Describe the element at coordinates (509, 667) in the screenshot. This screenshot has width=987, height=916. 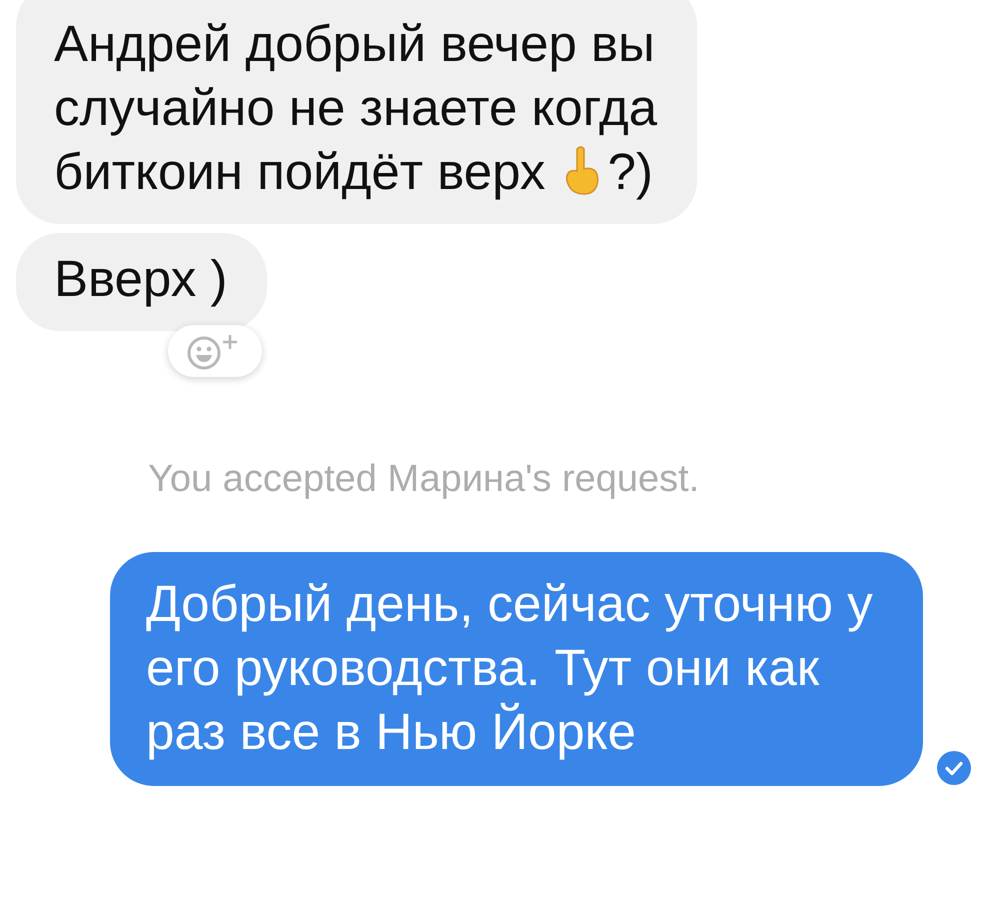
I see `message-text: Добрый день, сейчас уточню у его руководства. Тут они как раз все в Нью Йорке` at that location.